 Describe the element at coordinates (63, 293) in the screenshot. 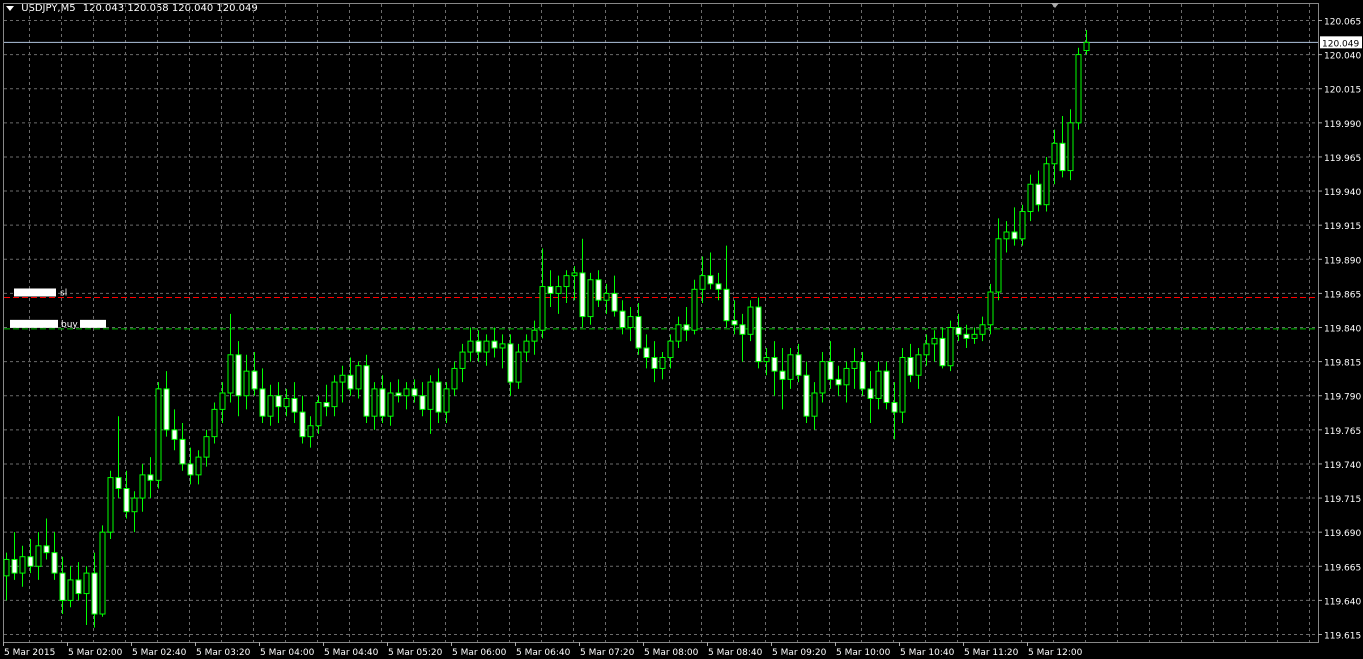

I see `sl-label: sl` at that location.